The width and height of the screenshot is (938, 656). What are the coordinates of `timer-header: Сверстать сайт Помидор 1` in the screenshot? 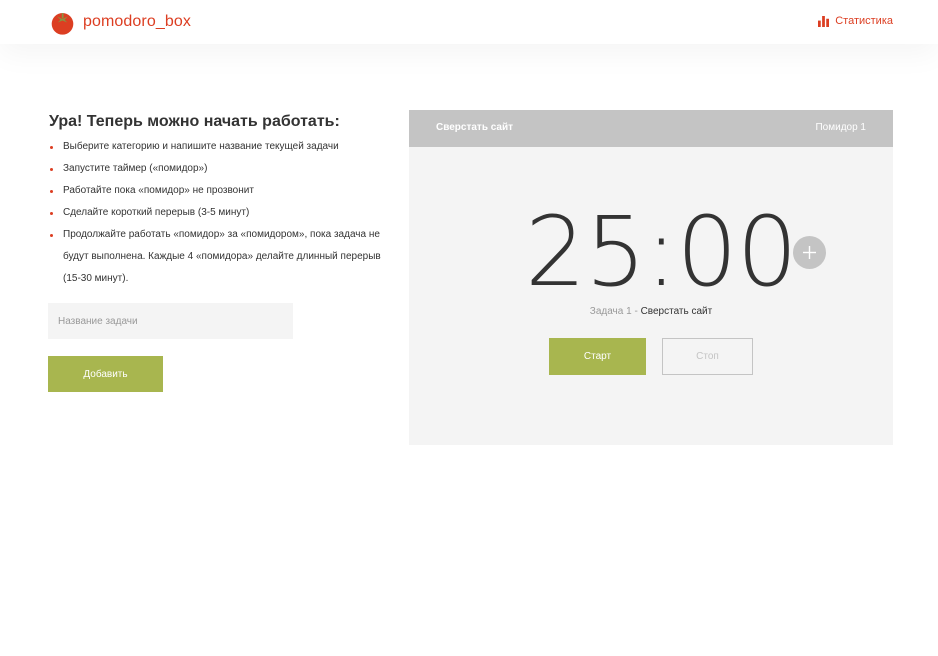 It's located at (651, 128).